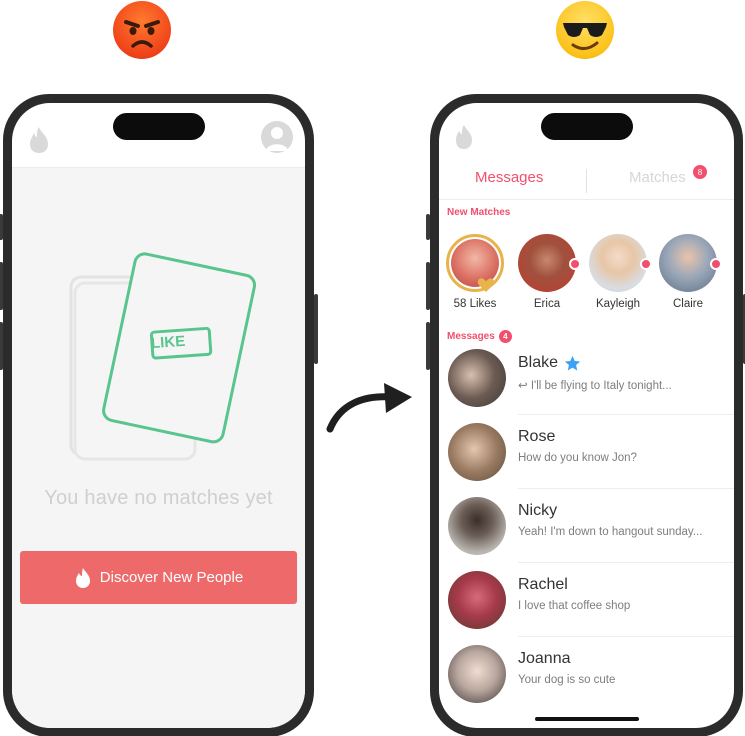 This screenshot has height=736, width=745. I want to click on transition-arrow-icon, so click(369, 408).